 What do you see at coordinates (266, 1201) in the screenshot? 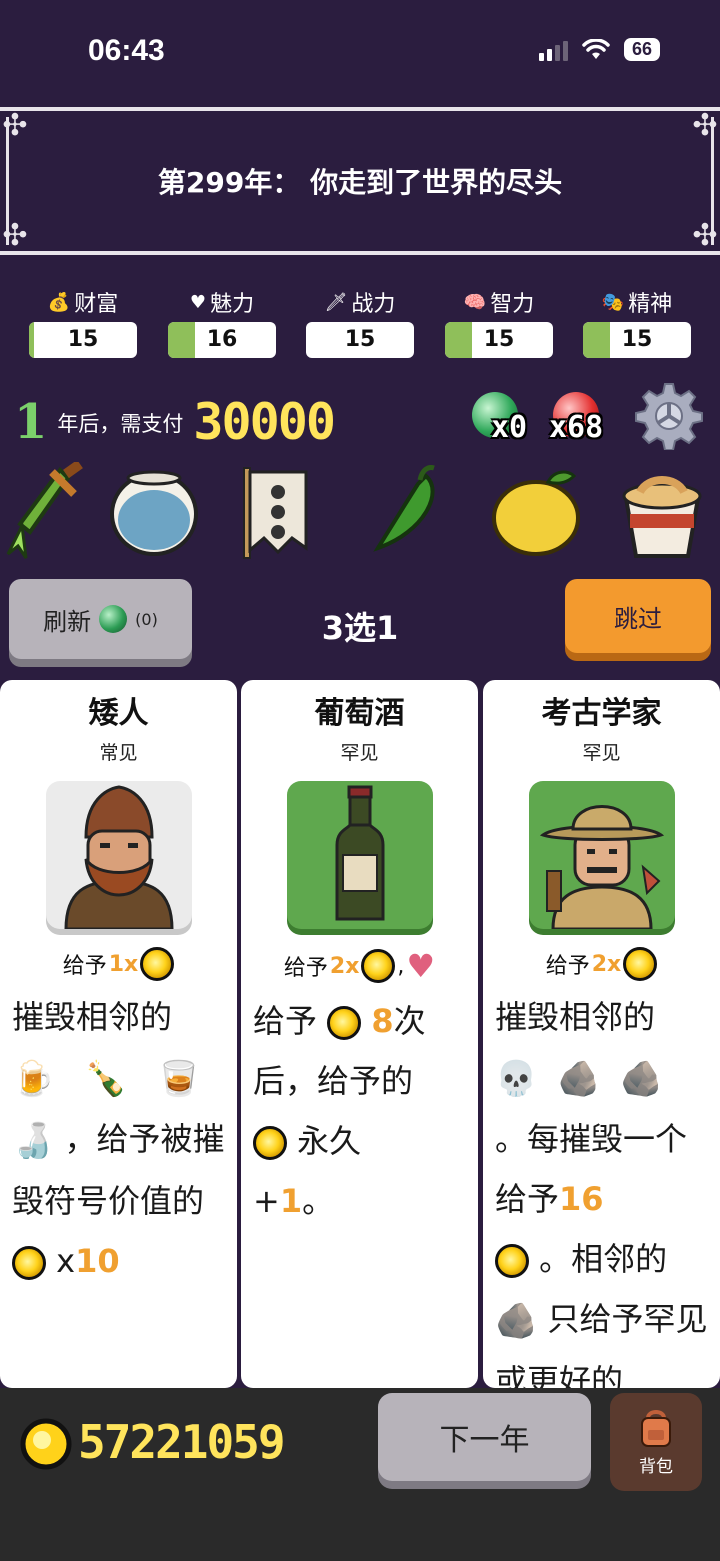
I see `desc-text: +` at bounding box center [266, 1201].